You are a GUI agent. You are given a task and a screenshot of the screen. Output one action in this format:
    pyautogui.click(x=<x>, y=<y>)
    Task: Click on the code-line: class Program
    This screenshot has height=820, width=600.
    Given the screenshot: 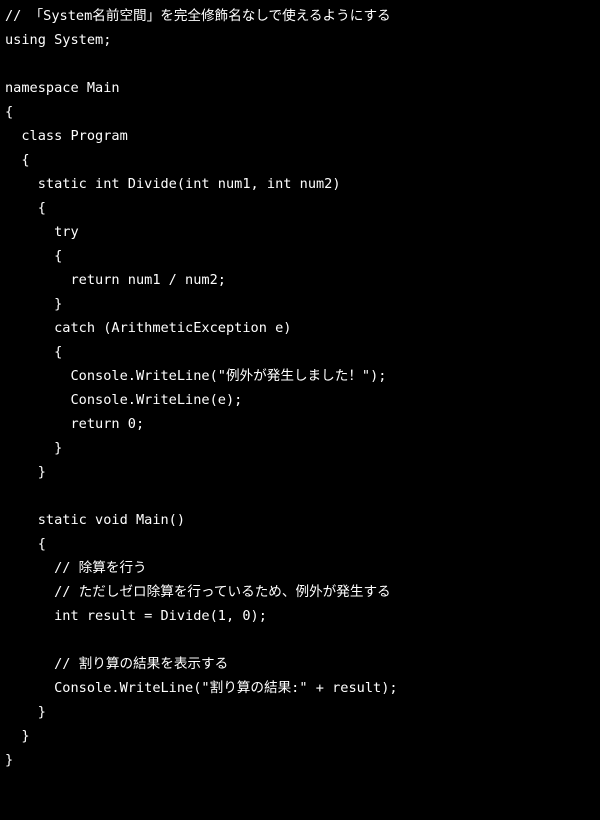 What is the action you would take?
    pyautogui.click(x=66, y=136)
    